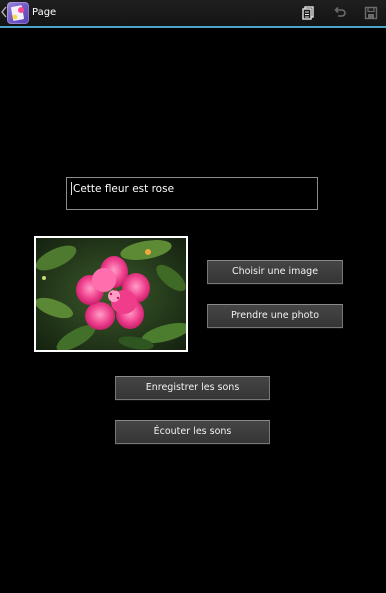  I want to click on choose-image-button: Choisir une image, so click(275, 272).